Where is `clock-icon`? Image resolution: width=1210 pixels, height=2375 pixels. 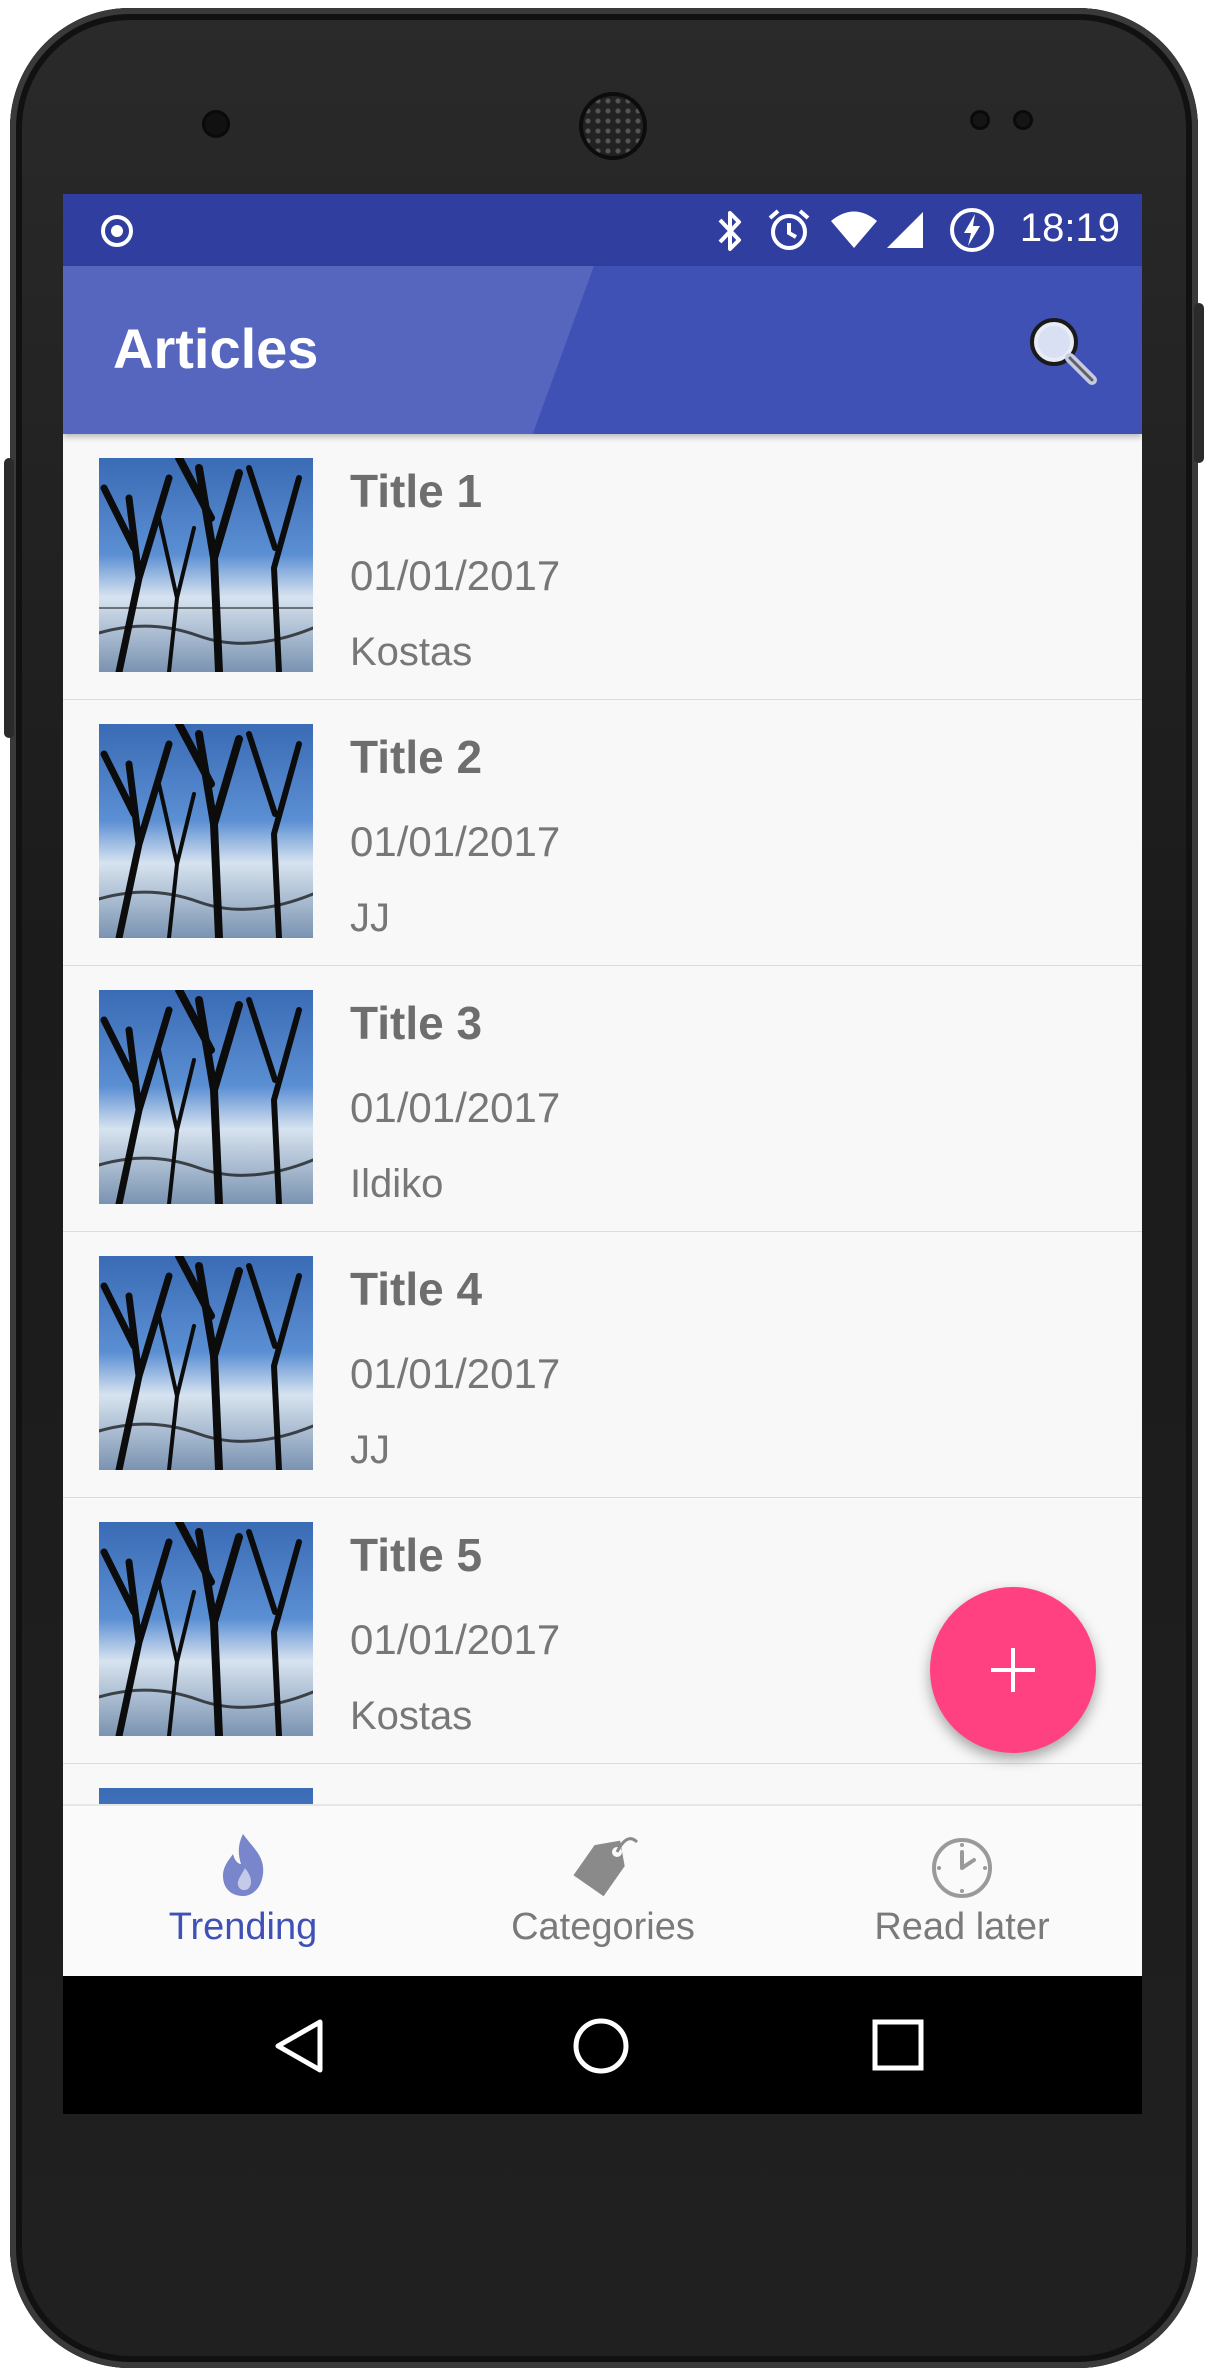
clock-icon is located at coordinates (962, 1868).